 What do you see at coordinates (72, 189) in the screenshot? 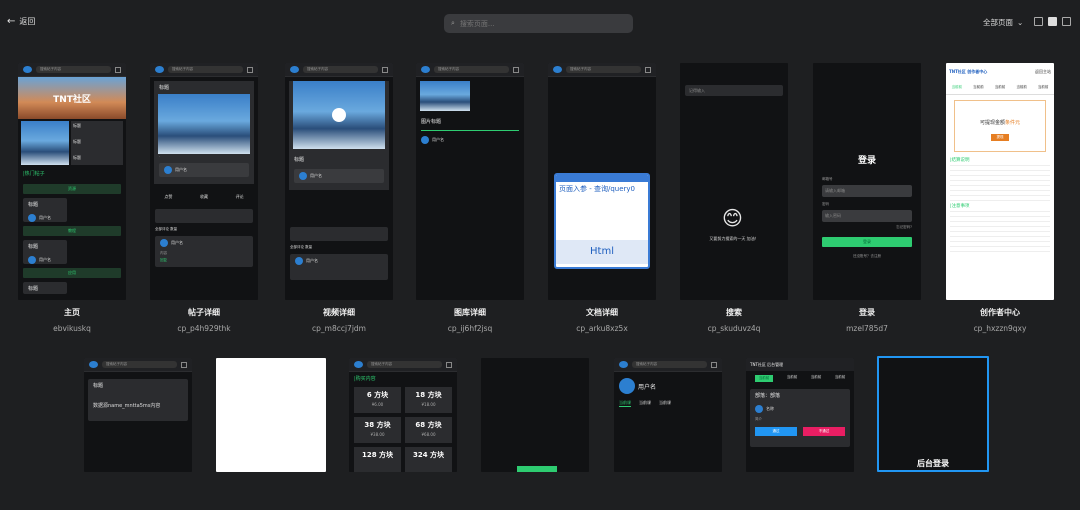
I see `tab-resource: 资源` at bounding box center [72, 189].